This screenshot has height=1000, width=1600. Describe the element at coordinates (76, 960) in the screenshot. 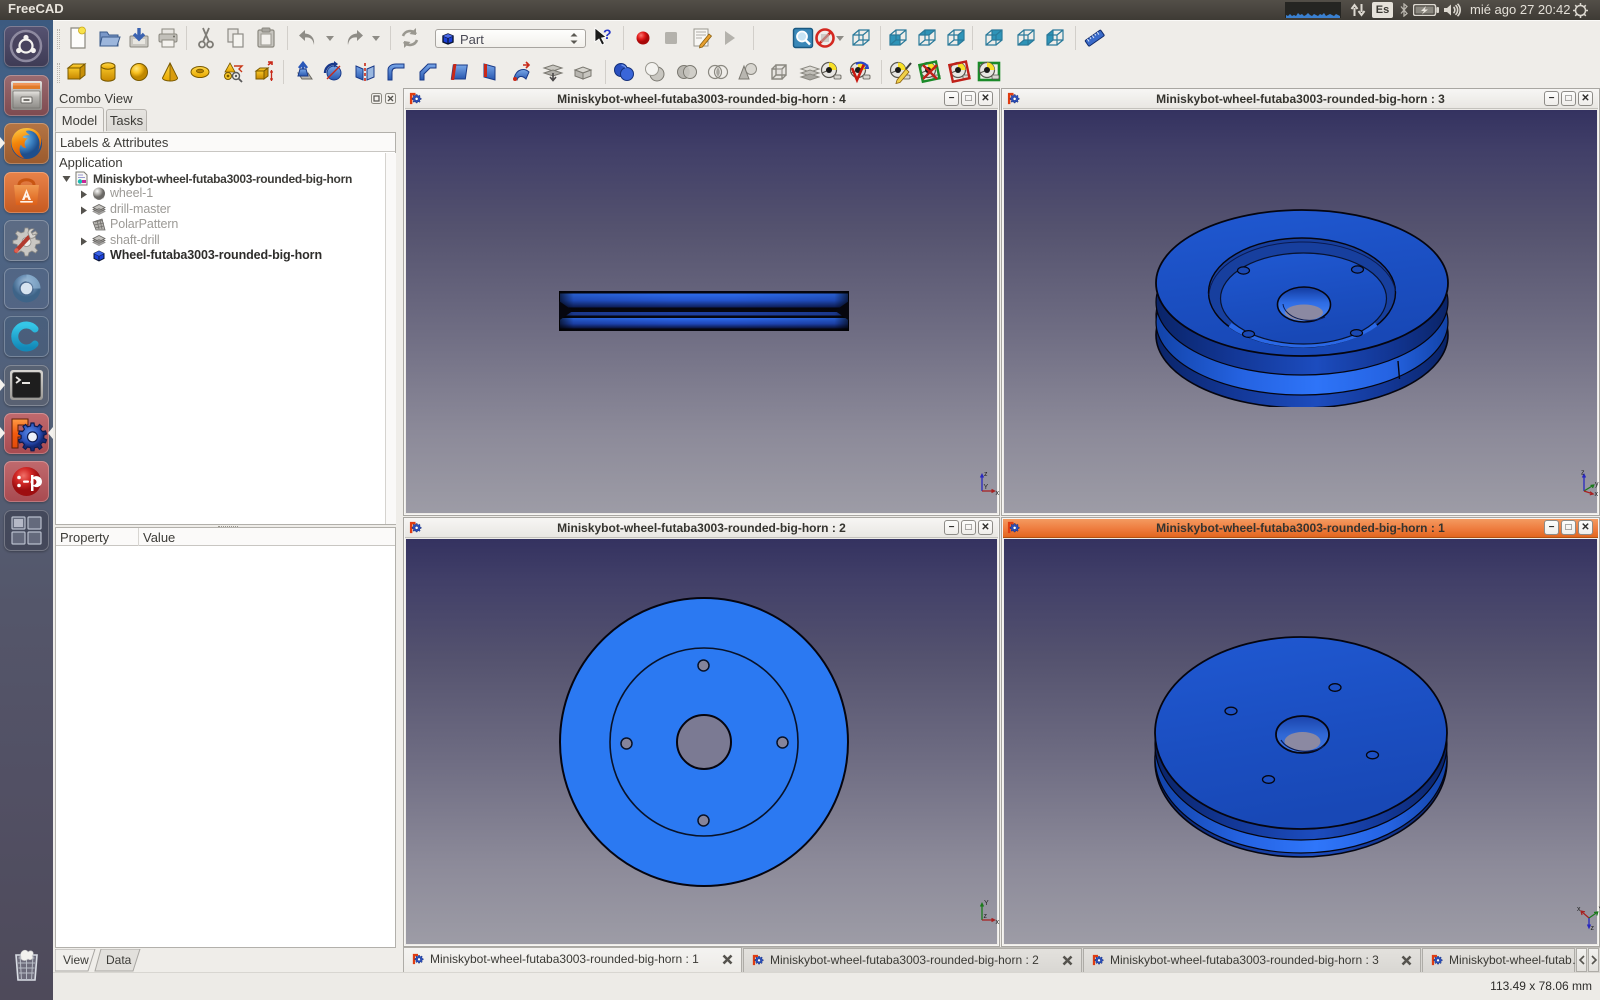

I see `svg-text: View` at that location.